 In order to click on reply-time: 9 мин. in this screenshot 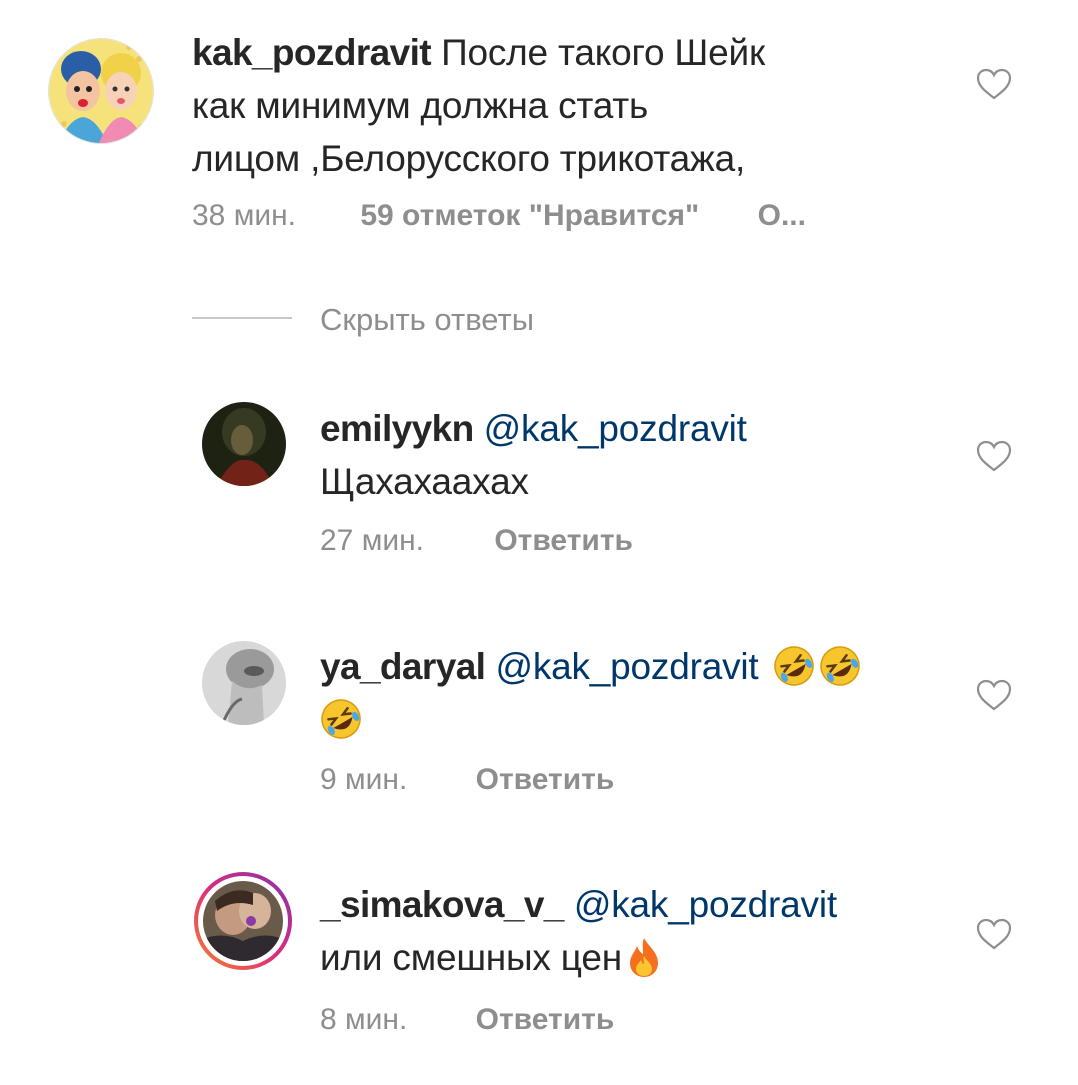, I will do `click(364, 779)`.